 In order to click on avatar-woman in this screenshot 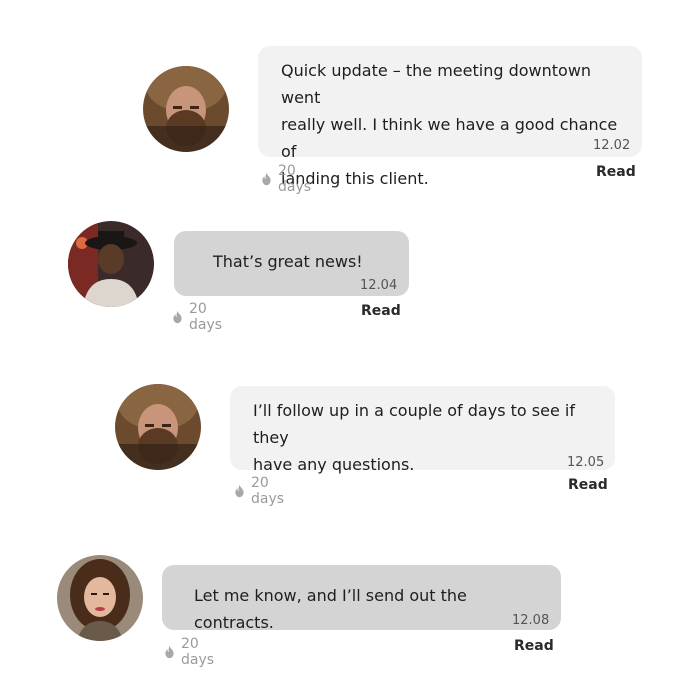, I will do `click(100, 598)`.